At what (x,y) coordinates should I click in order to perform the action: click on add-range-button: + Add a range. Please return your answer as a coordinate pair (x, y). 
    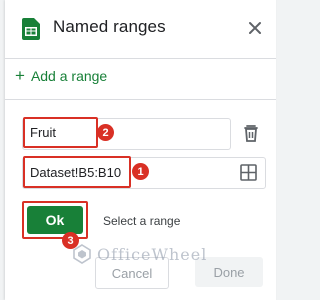
    Looking at the image, I should click on (61, 76).